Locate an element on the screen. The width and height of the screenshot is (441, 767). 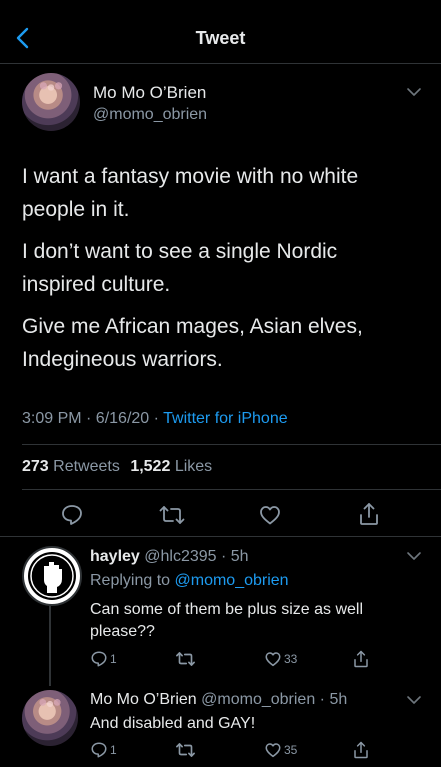
replying-to-handle: @momo_obrien is located at coordinates (232, 580).